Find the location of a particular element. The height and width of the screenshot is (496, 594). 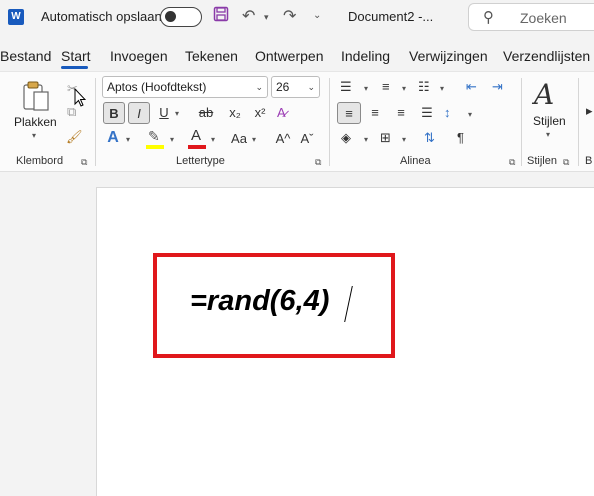

redo-icon: ↷ is located at coordinates (289, 16).